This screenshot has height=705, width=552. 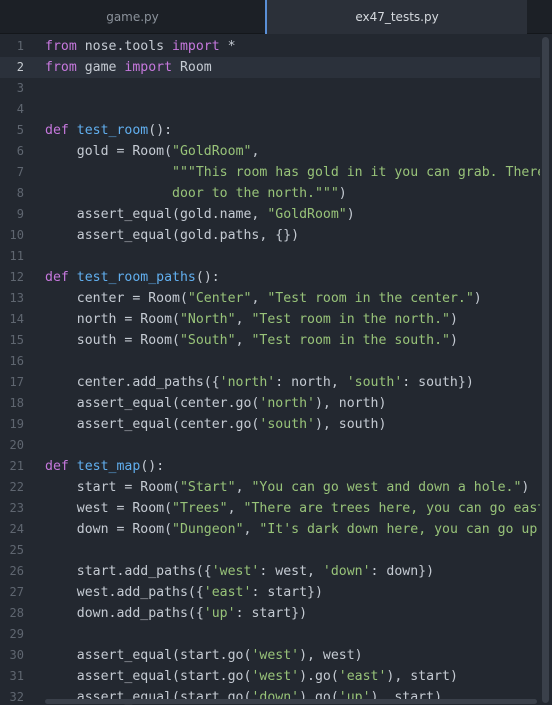 I want to click on tab-label: ex47_tests.py, so click(x=397, y=17).